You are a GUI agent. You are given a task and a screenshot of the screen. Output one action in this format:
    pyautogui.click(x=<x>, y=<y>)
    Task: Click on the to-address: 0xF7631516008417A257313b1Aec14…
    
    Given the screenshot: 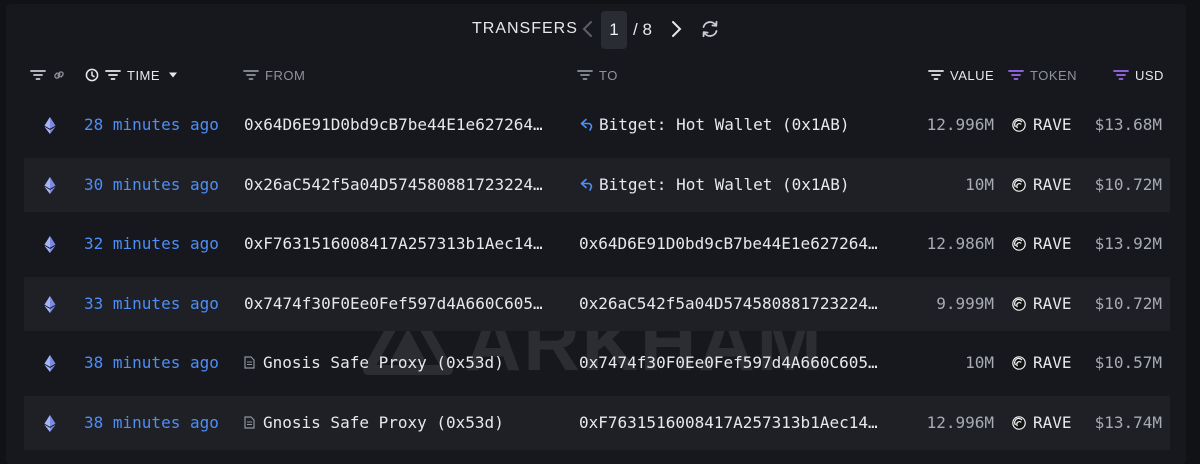 What is the action you would take?
    pyautogui.click(x=738, y=423)
    